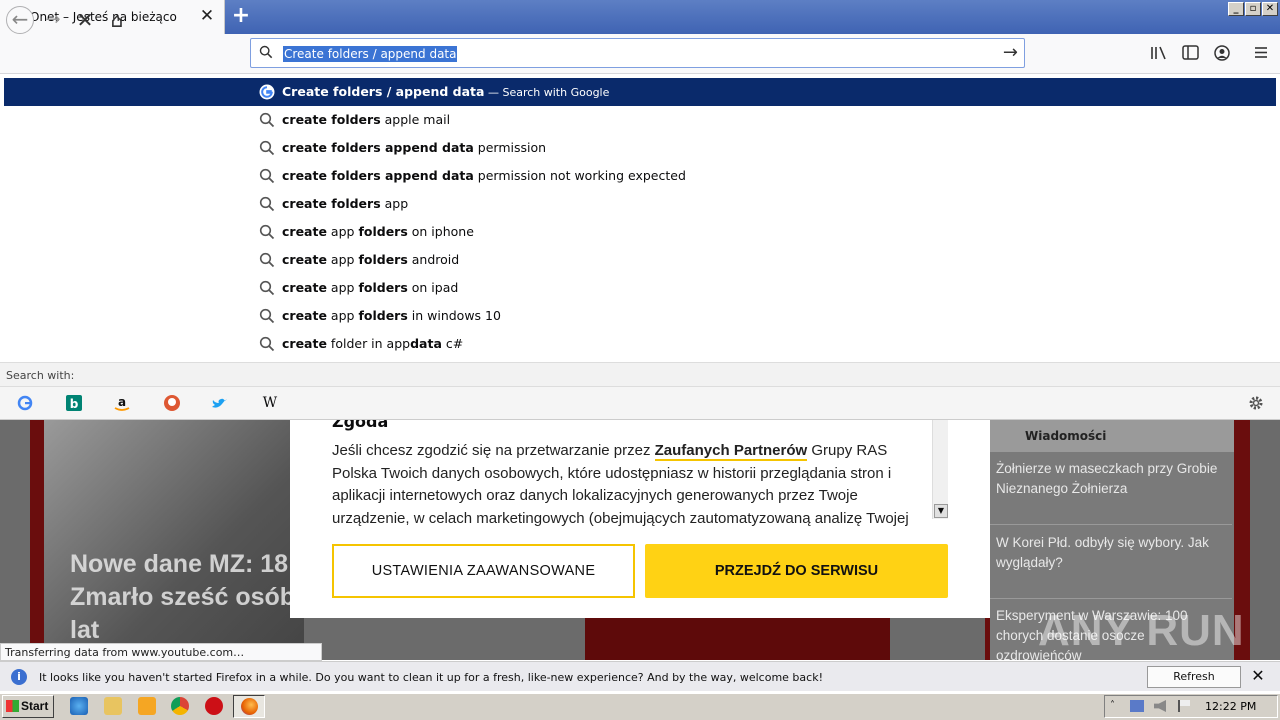 The image size is (1280, 720). What do you see at coordinates (640, 374) in the screenshot?
I see `search-with-label: Search with:` at bounding box center [640, 374].